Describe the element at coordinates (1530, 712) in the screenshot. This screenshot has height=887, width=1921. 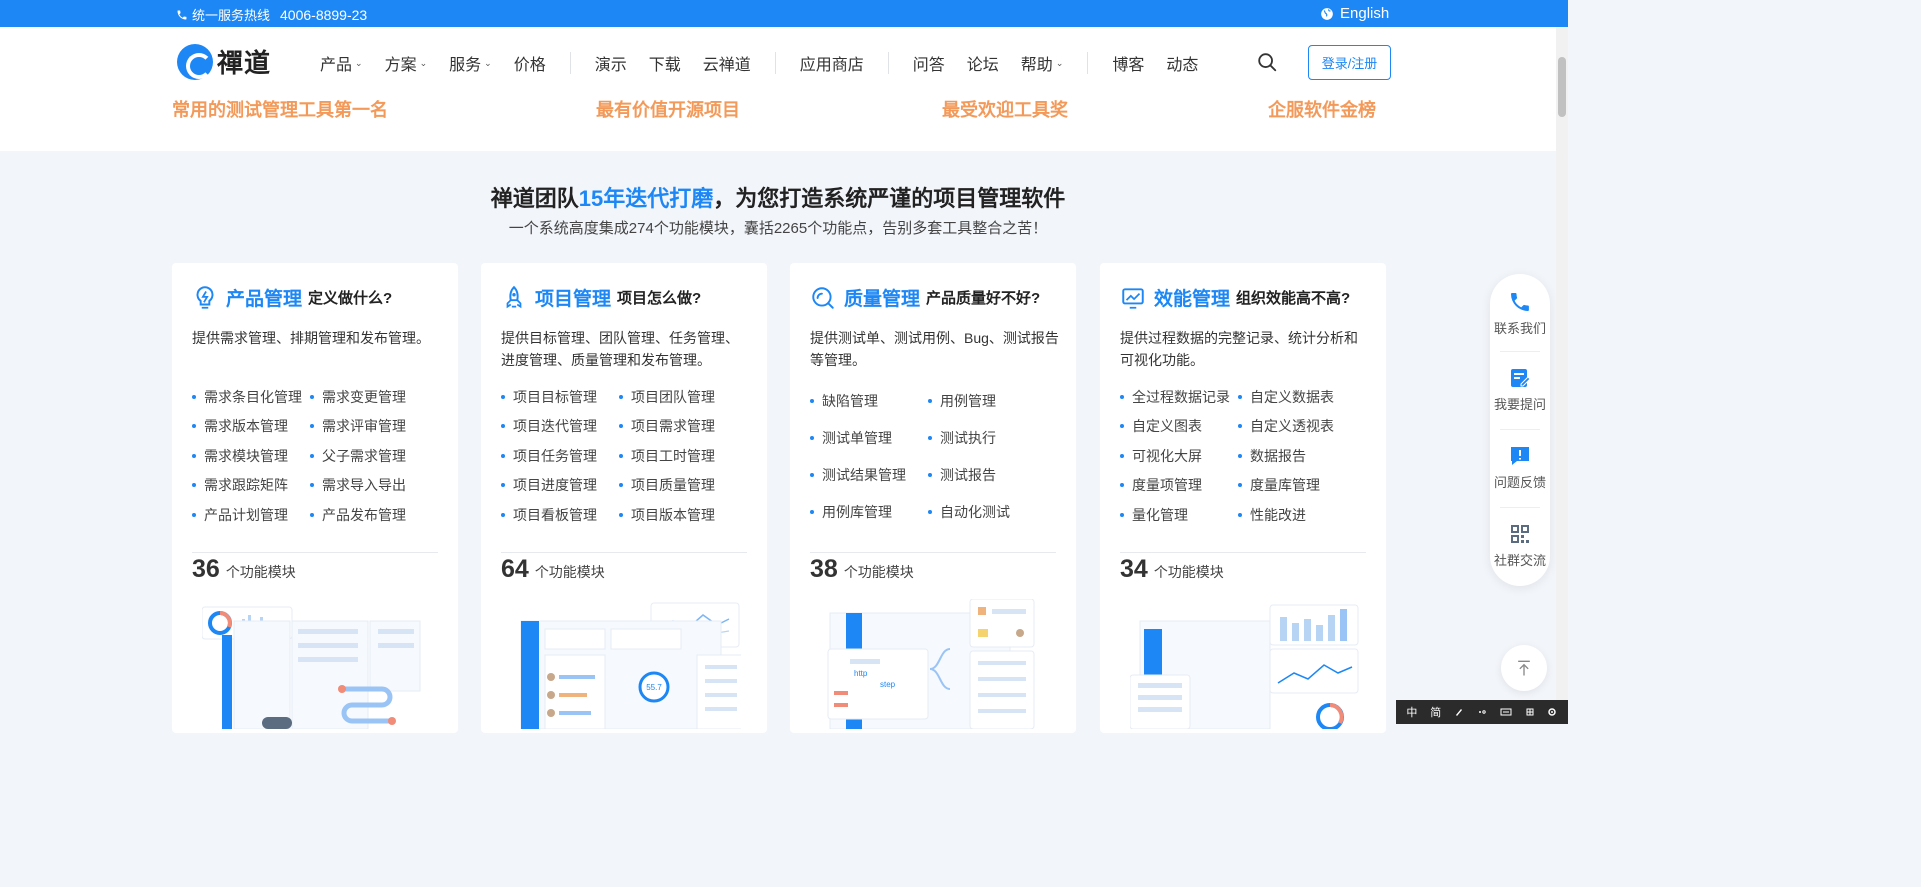
I see `toolbox-icon` at that location.